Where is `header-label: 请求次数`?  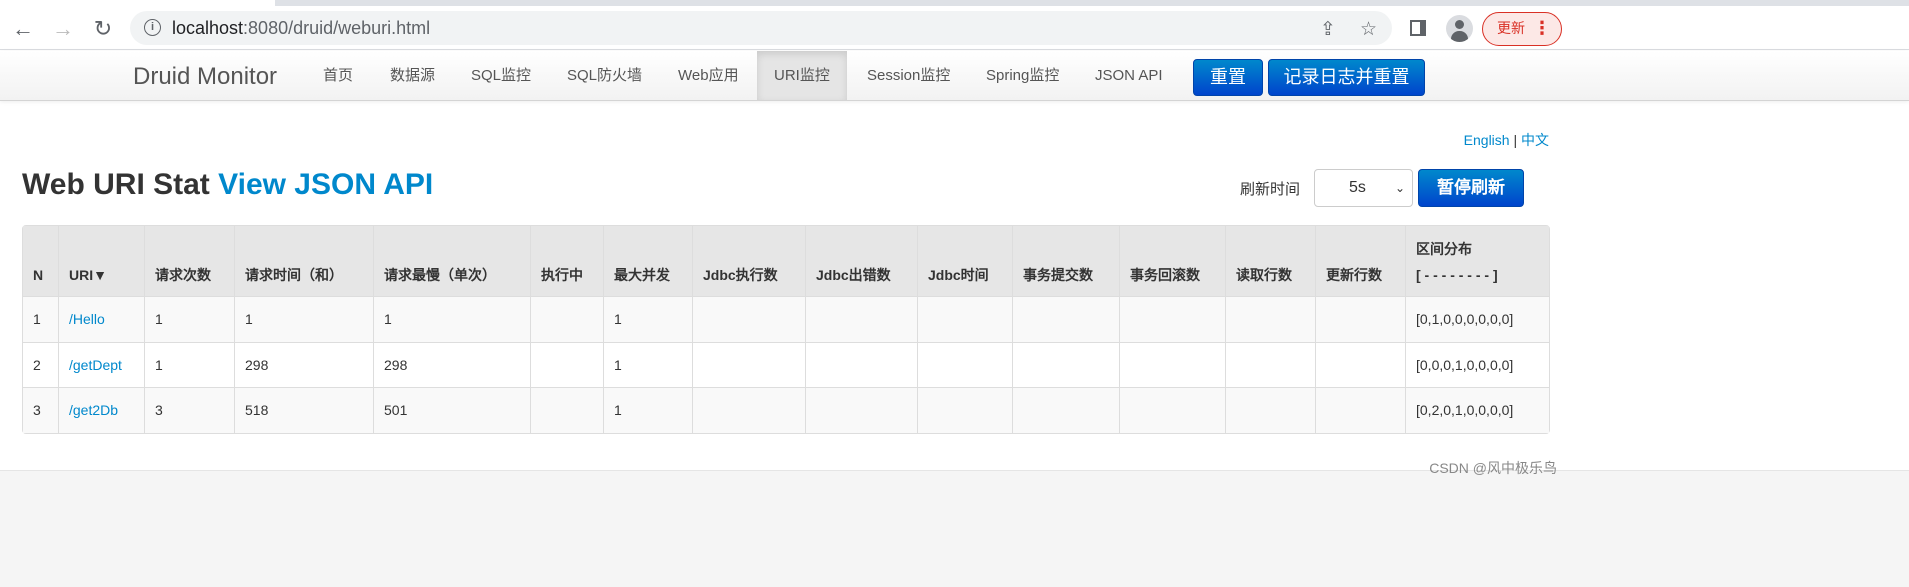 header-label: 请求次数 is located at coordinates (183, 275).